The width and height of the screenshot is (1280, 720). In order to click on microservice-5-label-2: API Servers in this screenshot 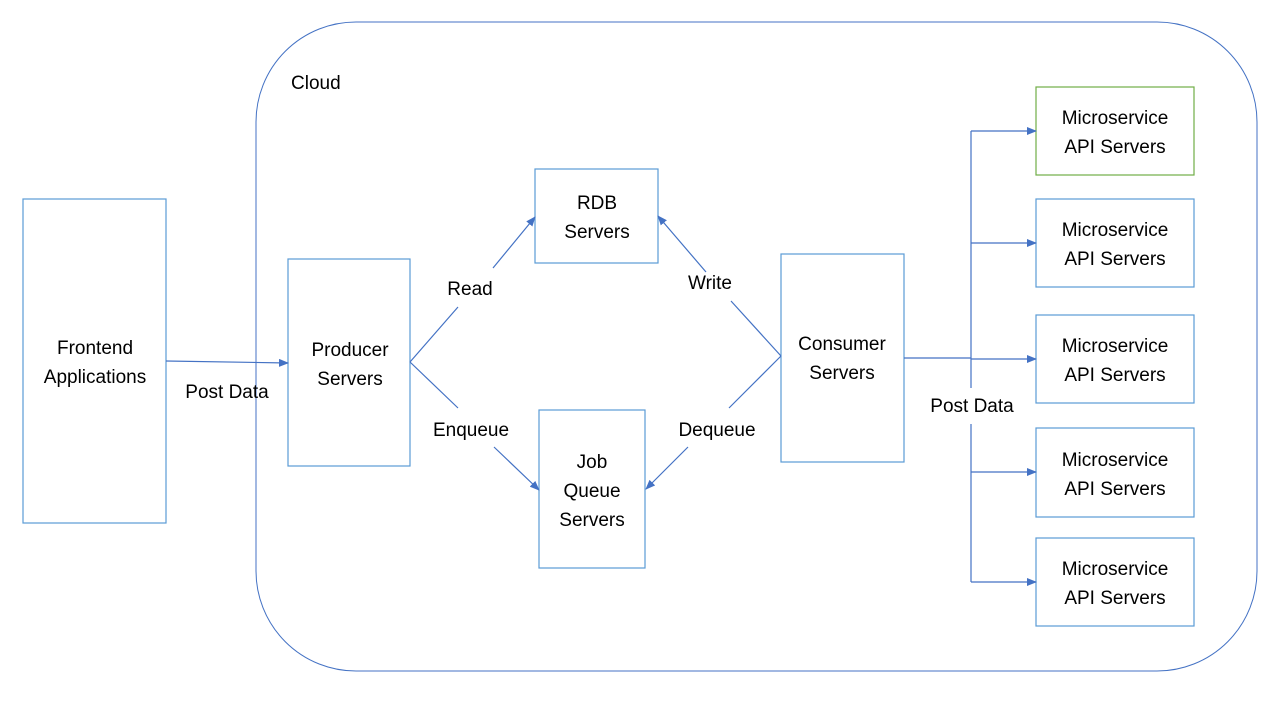, I will do `click(1114, 598)`.